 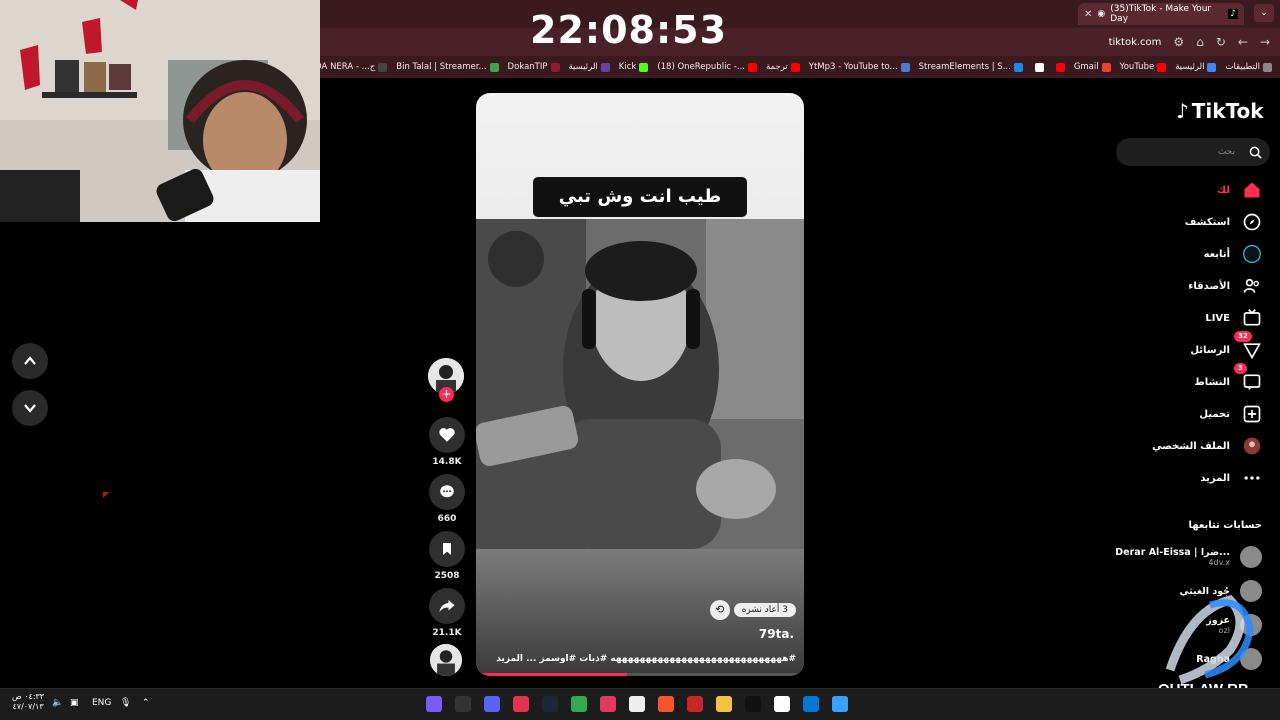 I want to click on sidebar-item-label: لك, so click(x=1223, y=190).